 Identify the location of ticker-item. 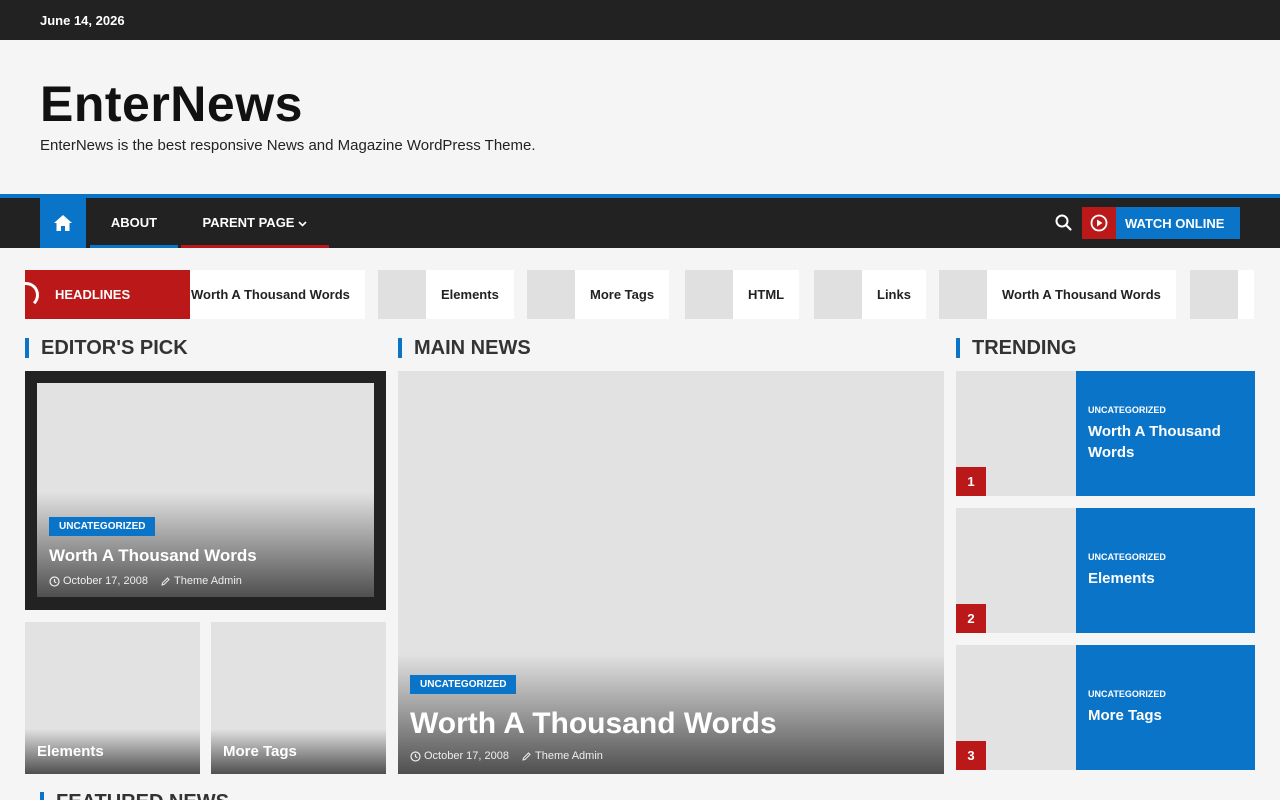
(1222, 294).